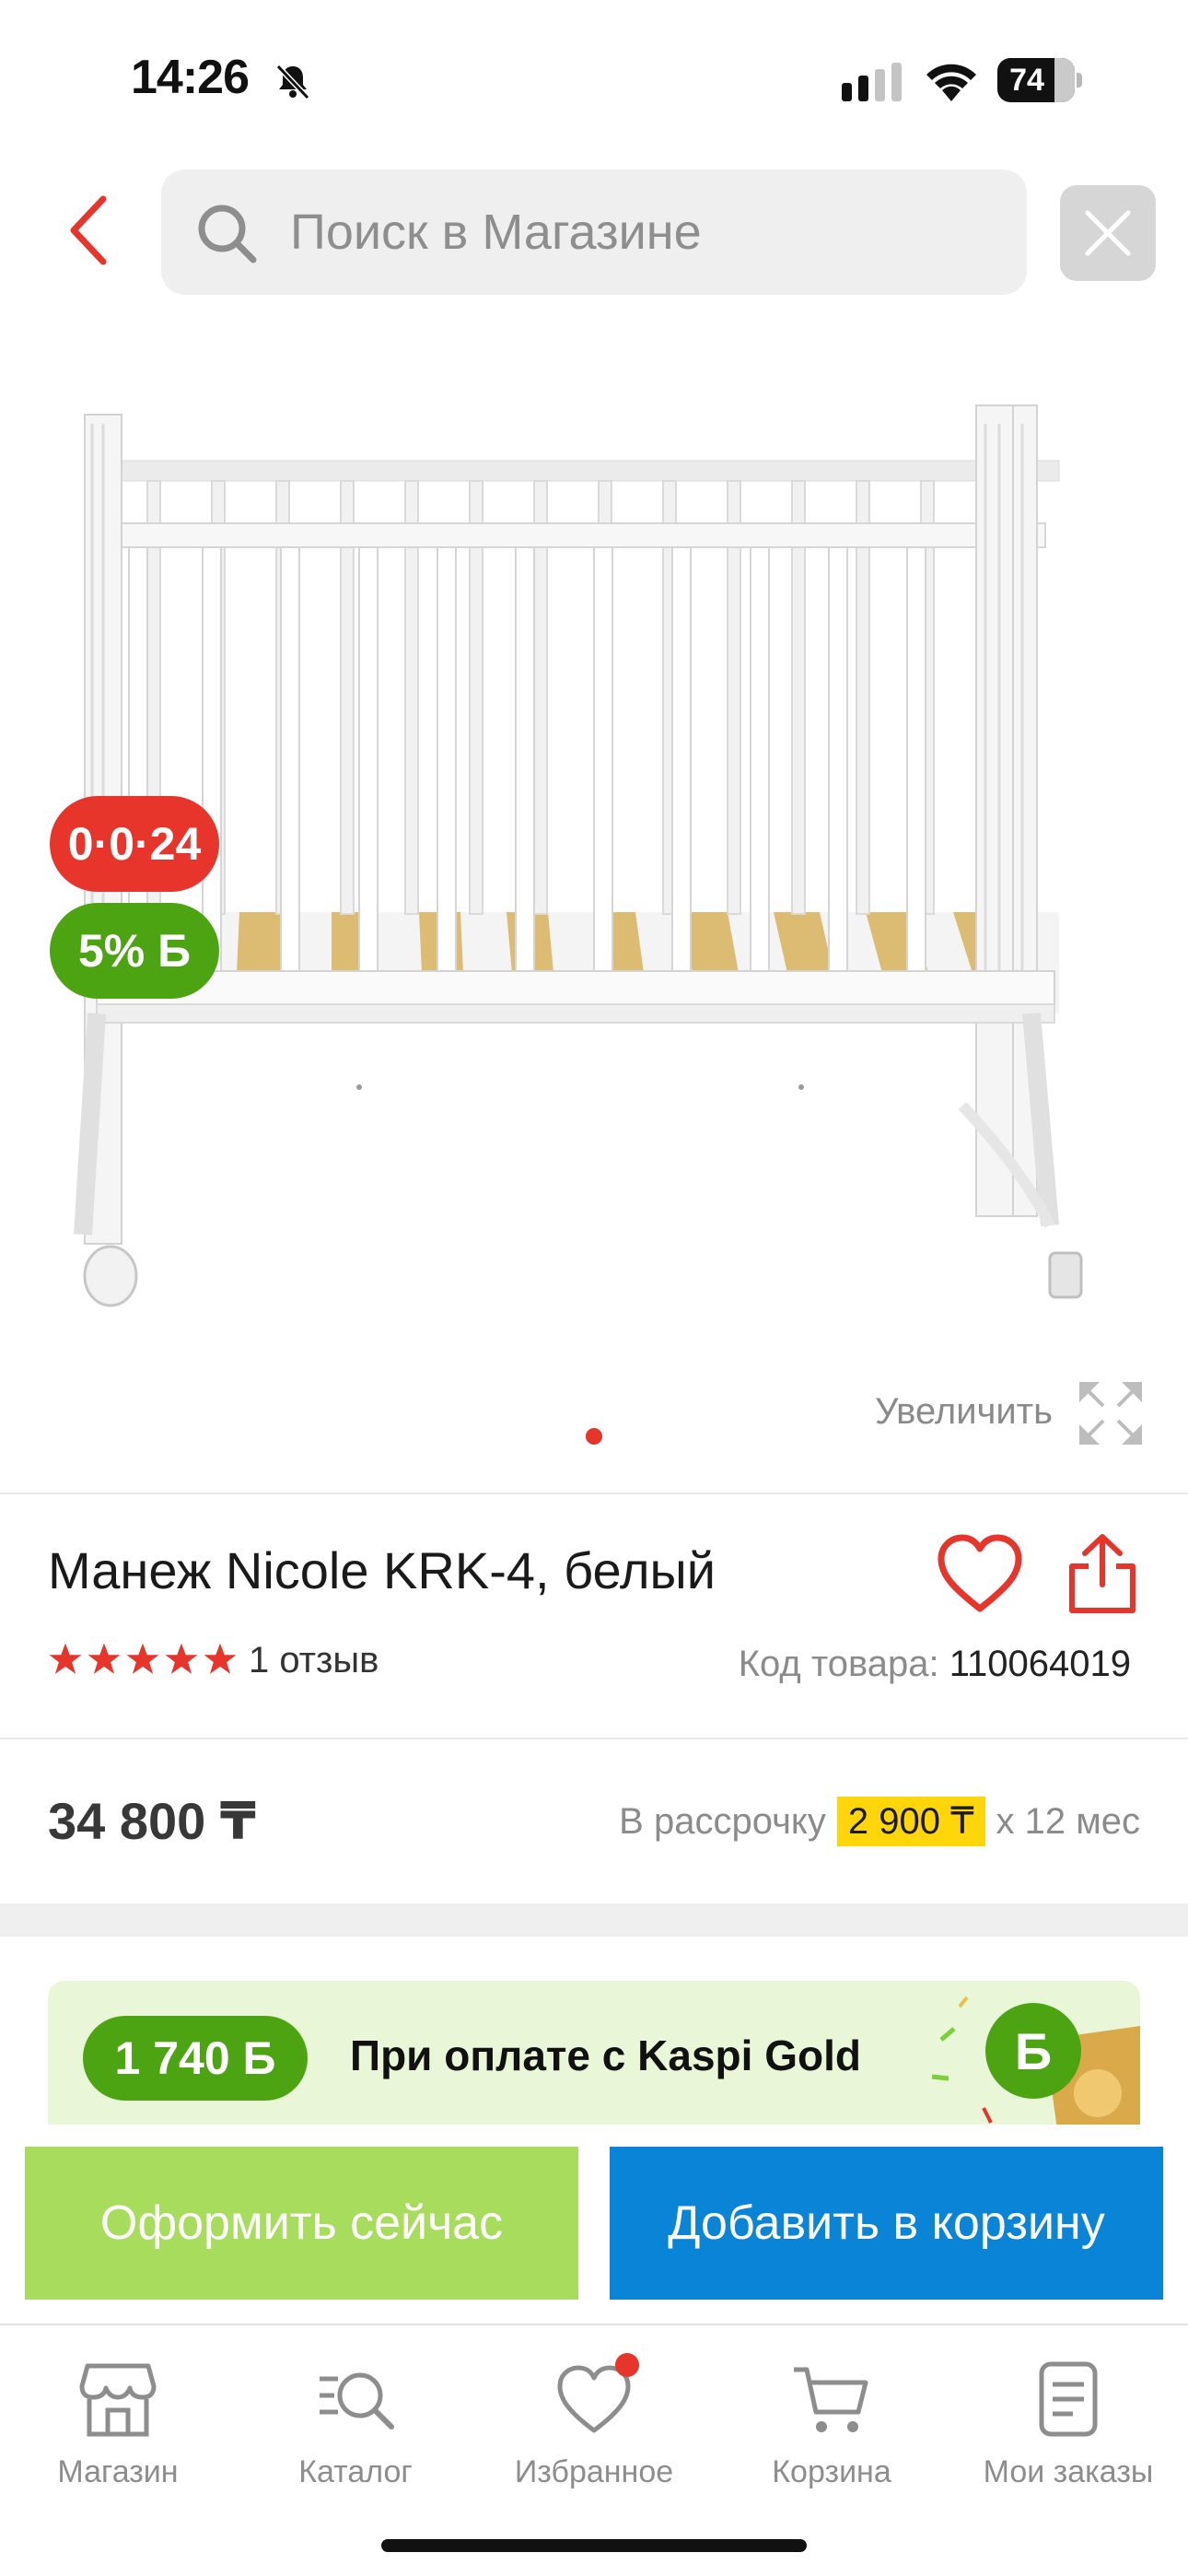 The width and height of the screenshot is (1188, 2576). What do you see at coordinates (838, 1664) in the screenshot?
I see `product-code-label: Код товара:` at bounding box center [838, 1664].